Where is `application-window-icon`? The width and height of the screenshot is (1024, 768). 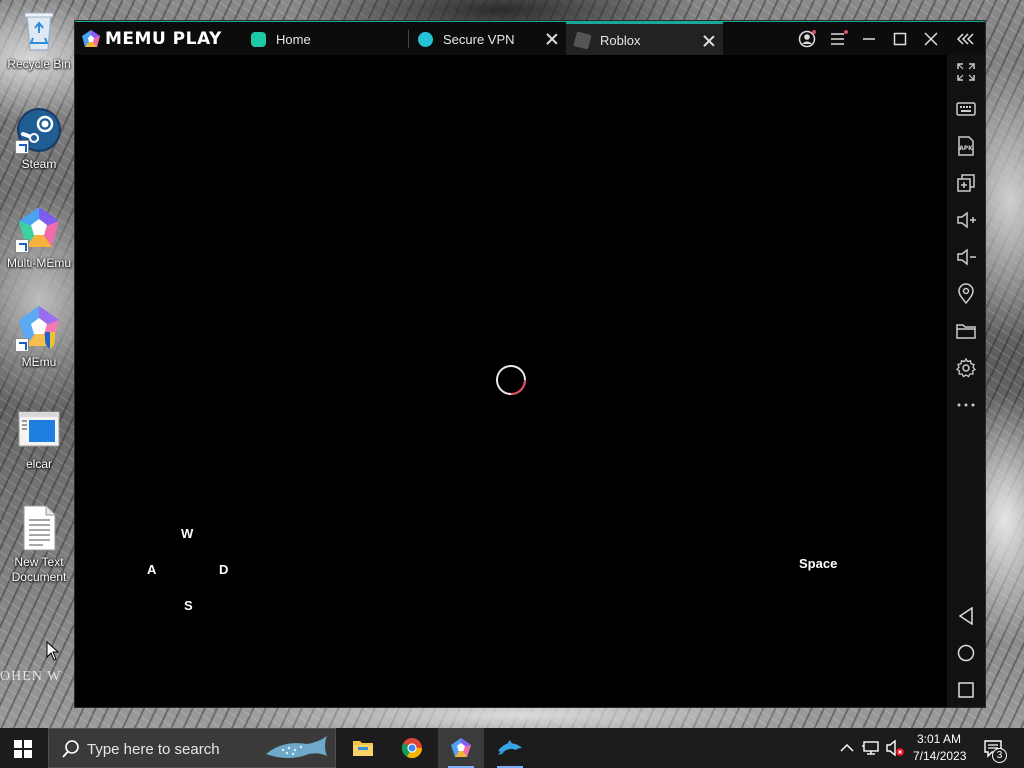
application-window-icon is located at coordinates (39, 430).